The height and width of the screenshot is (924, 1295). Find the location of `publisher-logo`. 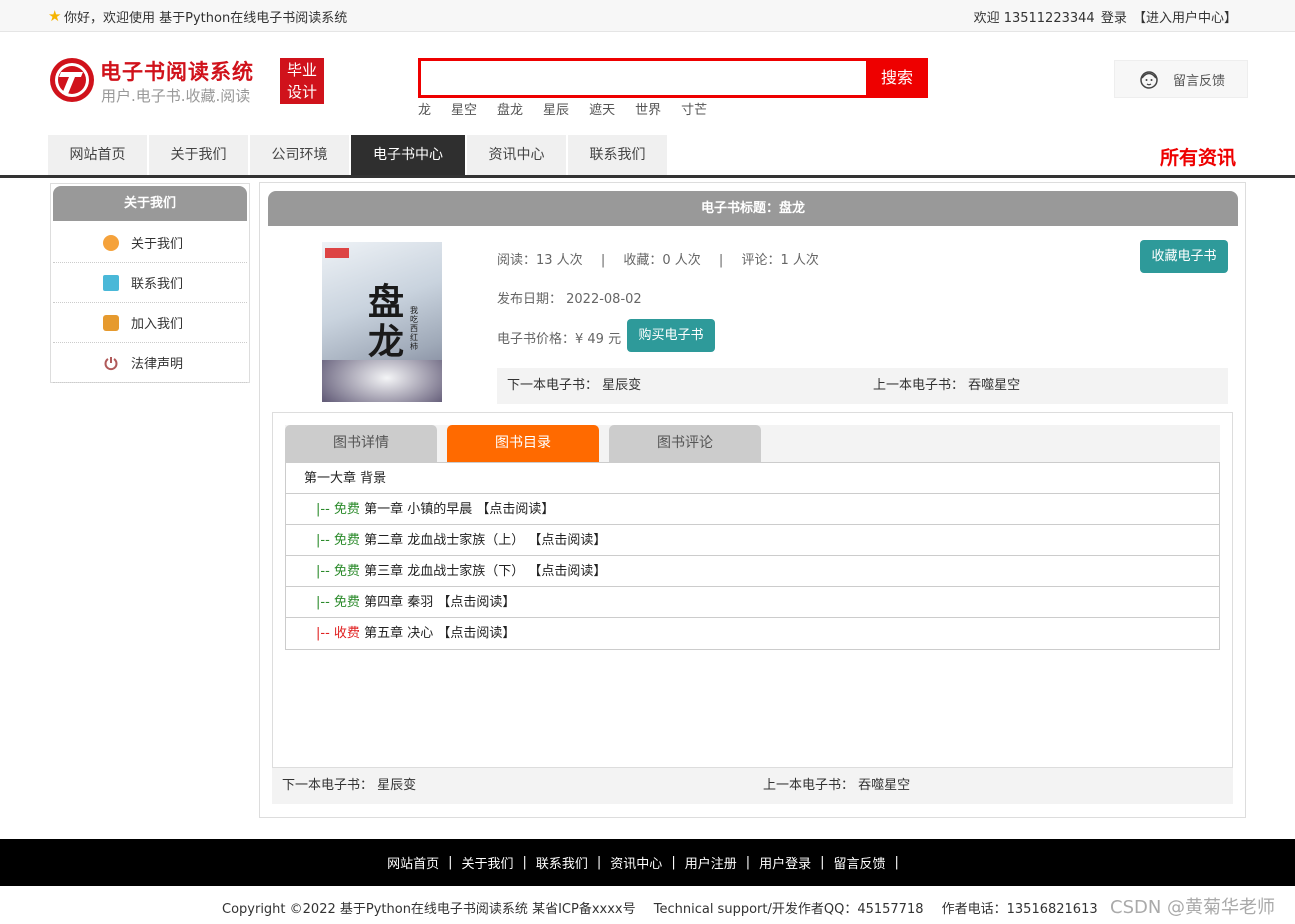

publisher-logo is located at coordinates (337, 253).